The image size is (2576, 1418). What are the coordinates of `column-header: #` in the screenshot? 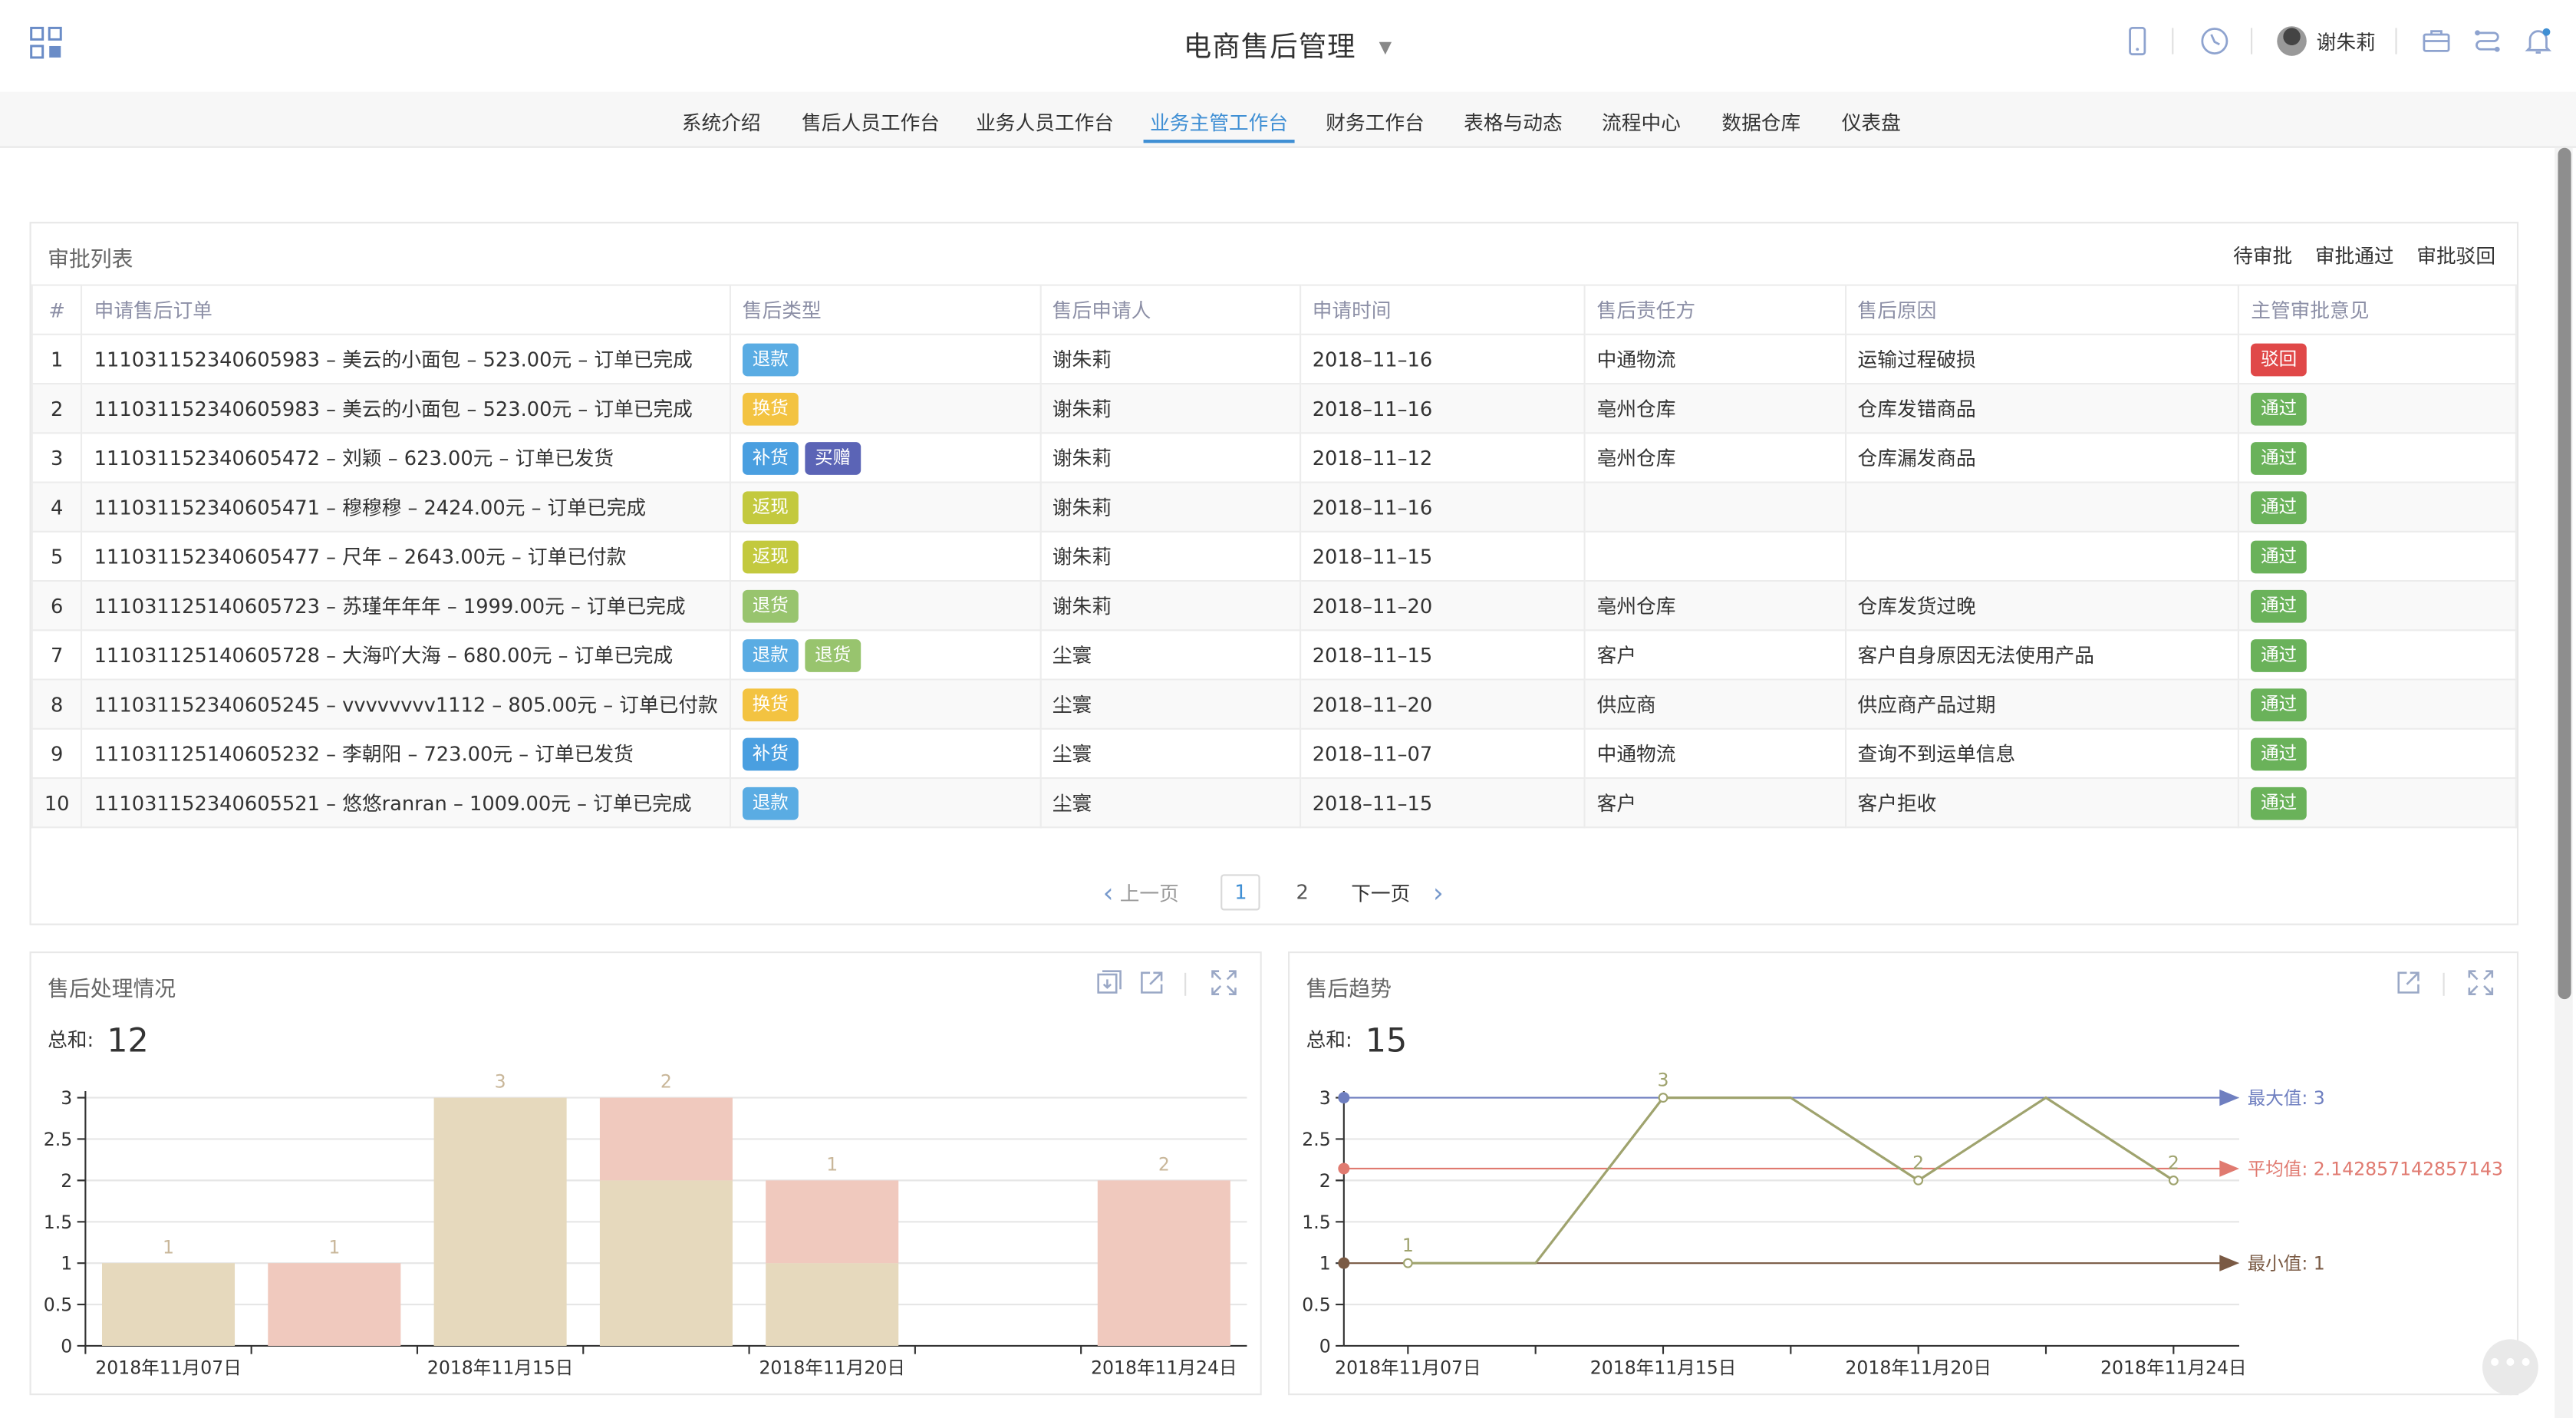 It's located at (57, 309).